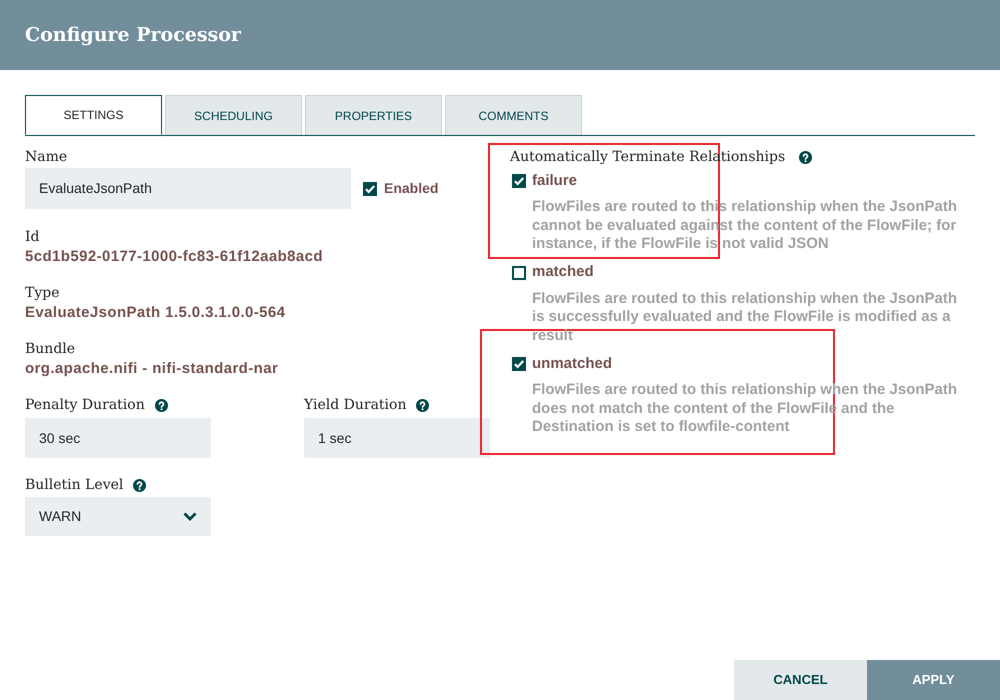 The height and width of the screenshot is (700, 1000). Describe the element at coordinates (411, 188) in the screenshot. I see `checkbox-label: Enabled` at that location.